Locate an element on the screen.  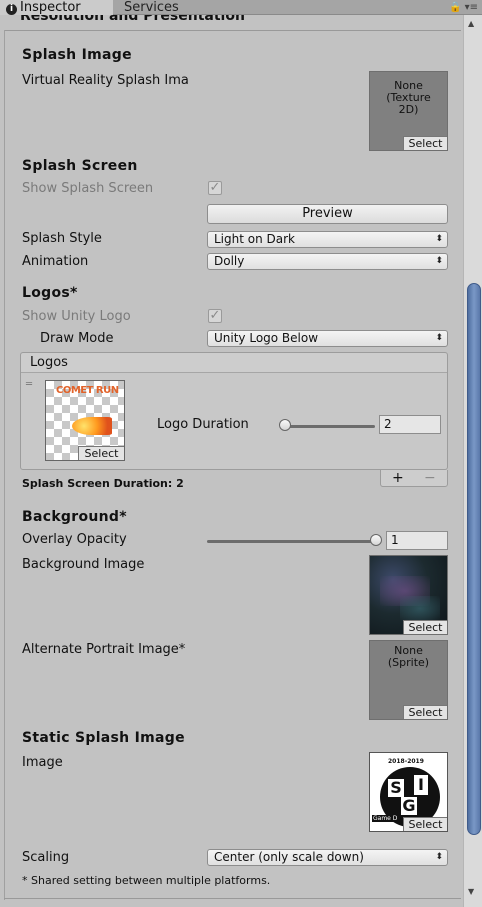
scroll-up-arrow-icon: ▲ is located at coordinates (471, 23).